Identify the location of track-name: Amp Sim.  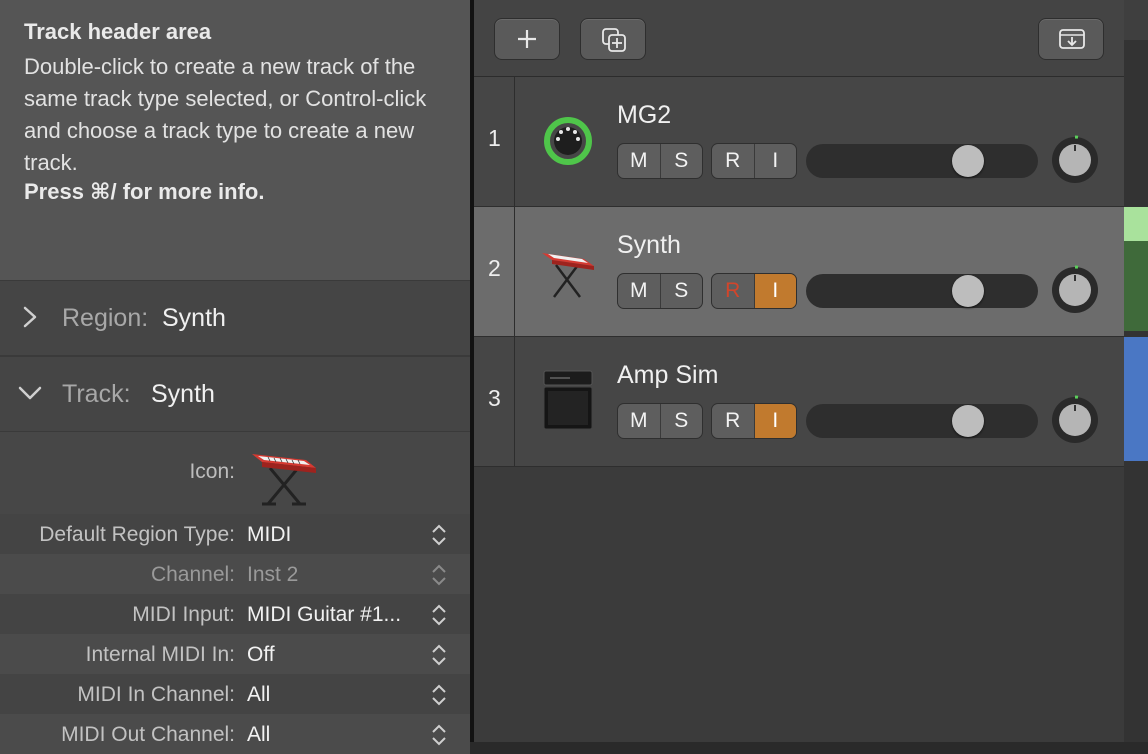
(667, 375).